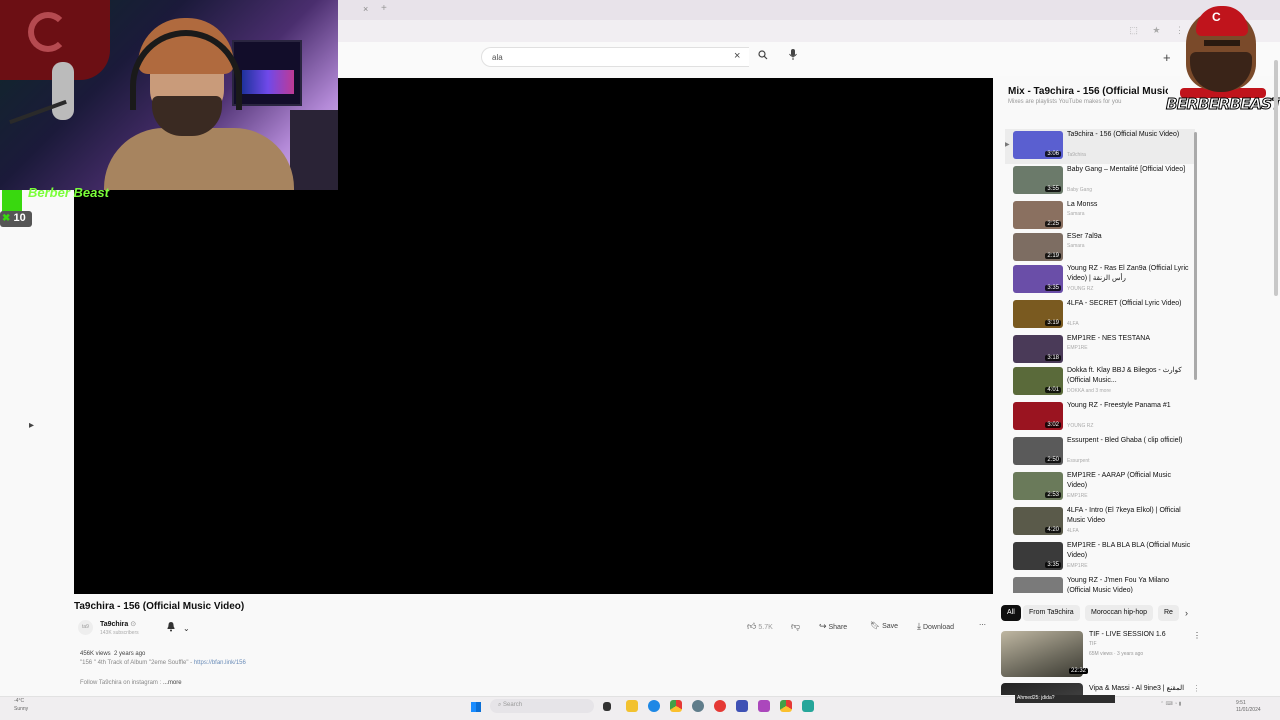  What do you see at coordinates (1038, 145) in the screenshot?
I see `mix-thumbnail: 3:06` at bounding box center [1038, 145].